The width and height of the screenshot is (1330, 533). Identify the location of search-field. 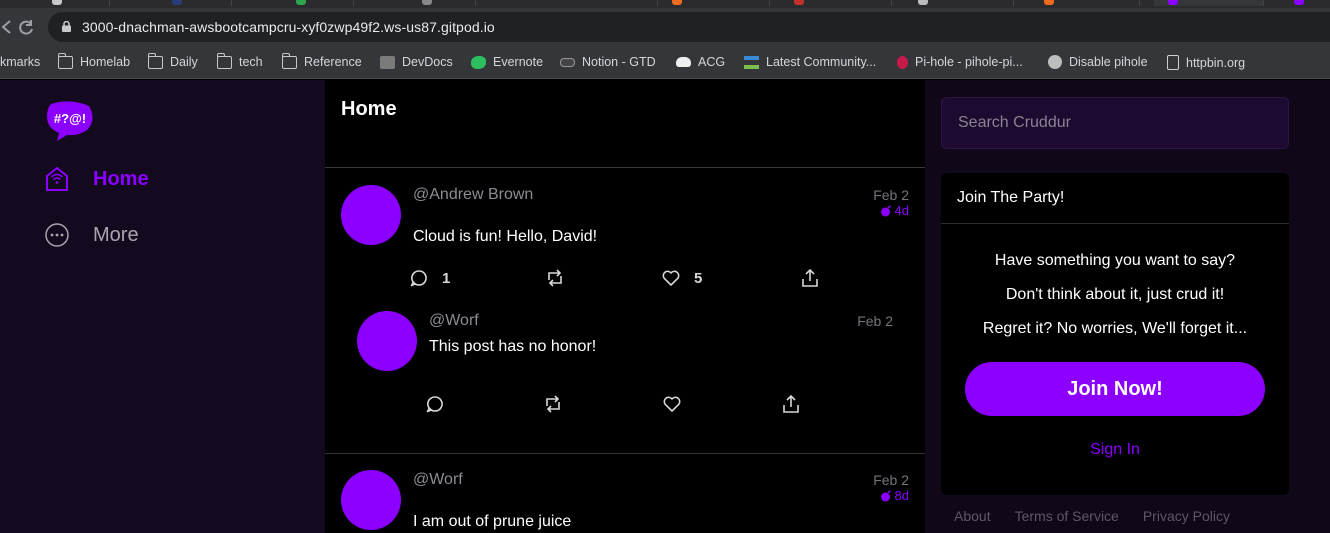
(1115, 123).